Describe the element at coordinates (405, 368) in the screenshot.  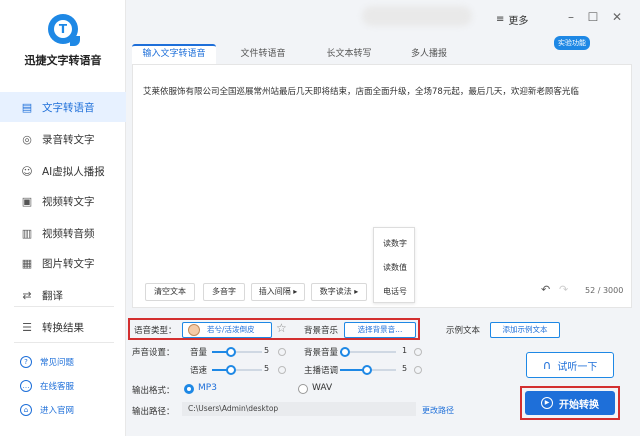
I see `pitch-value: 5` at that location.